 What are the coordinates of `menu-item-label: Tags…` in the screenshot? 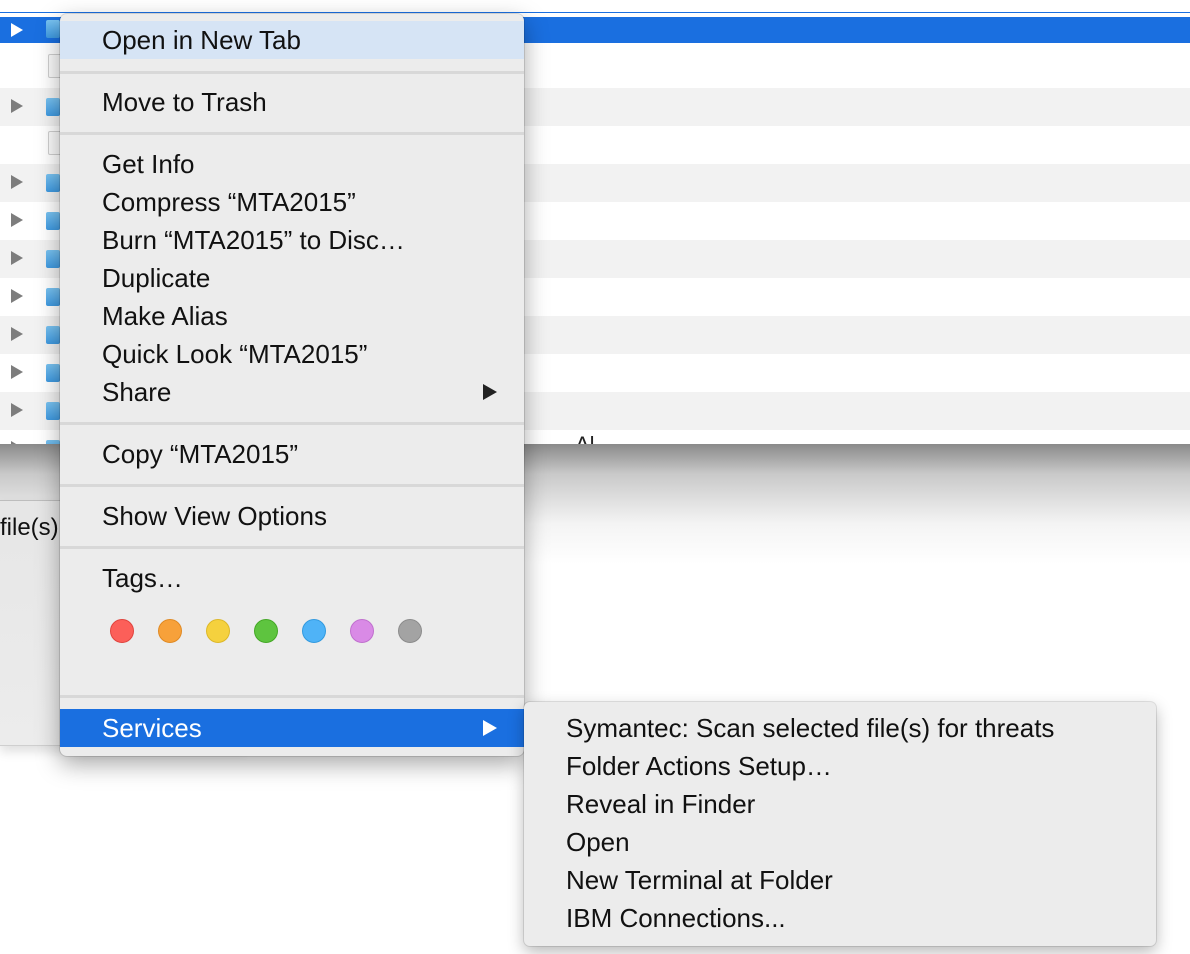 It's located at (142, 578).